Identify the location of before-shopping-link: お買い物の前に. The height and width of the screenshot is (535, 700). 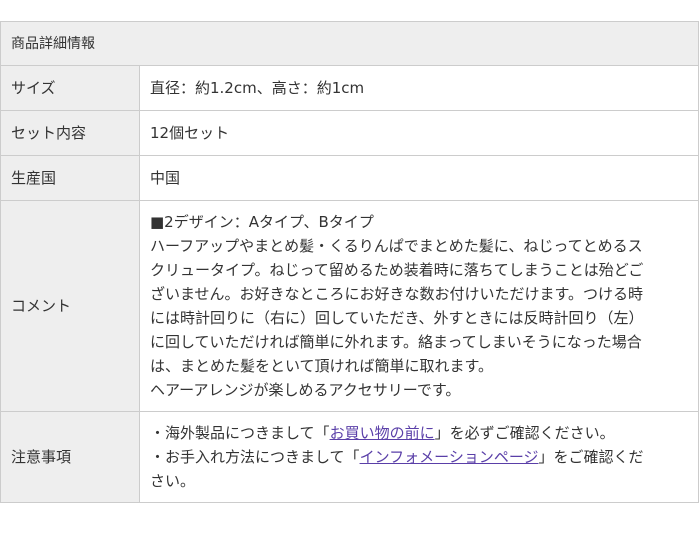
(382, 433).